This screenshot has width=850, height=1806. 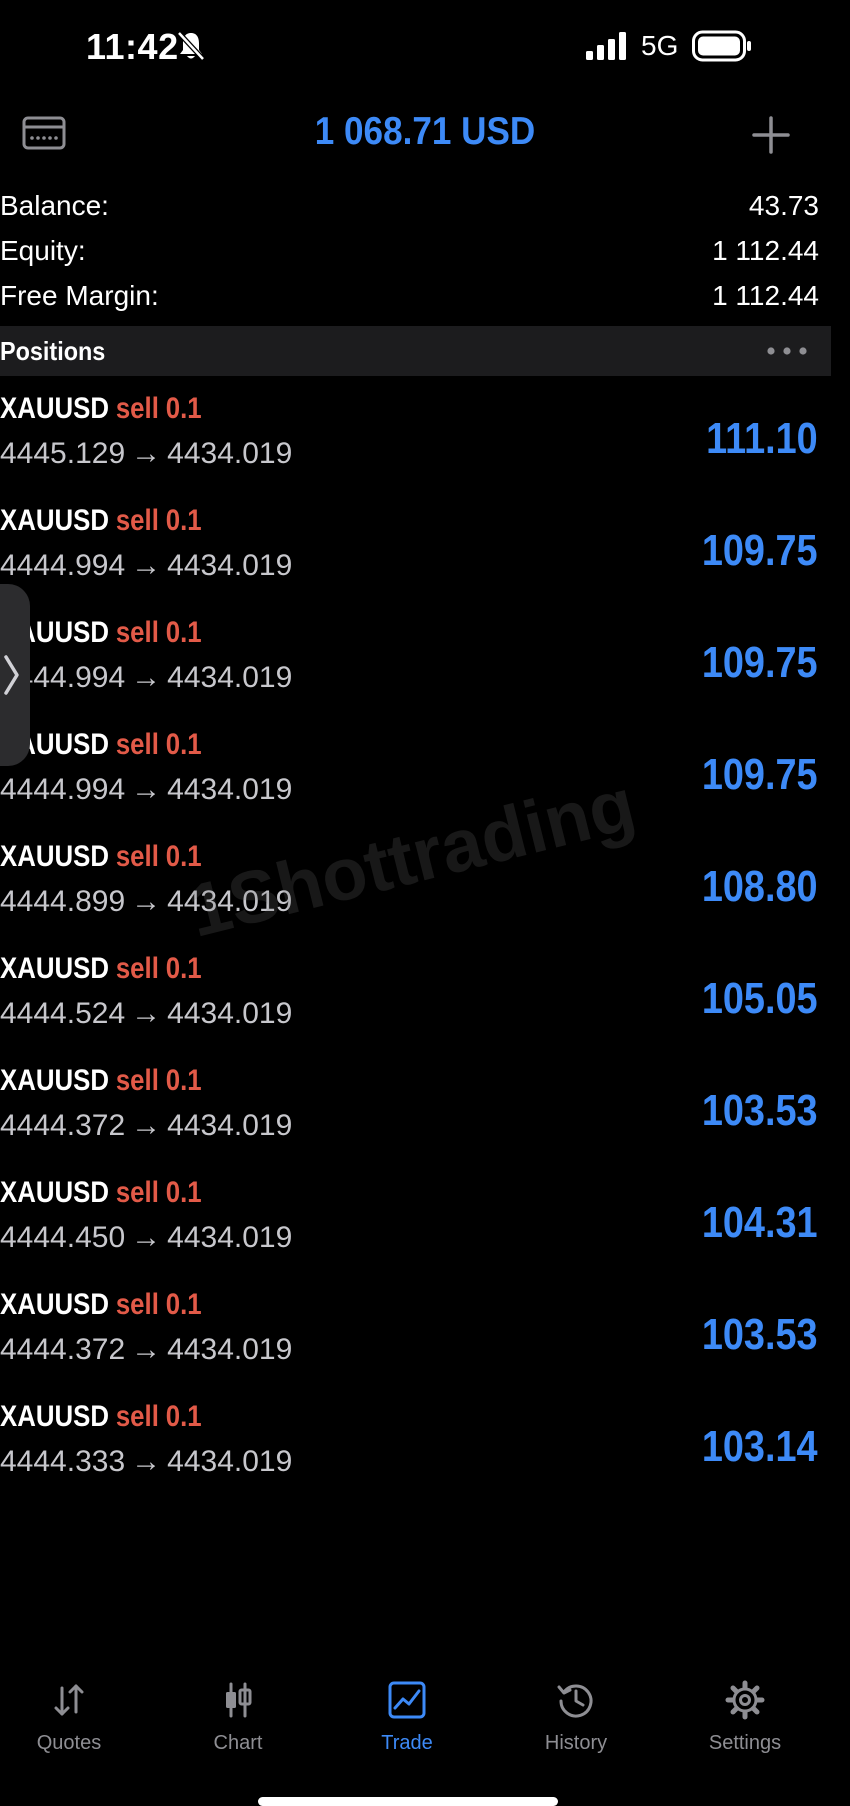 I want to click on signal-icon, so click(x=606, y=46).